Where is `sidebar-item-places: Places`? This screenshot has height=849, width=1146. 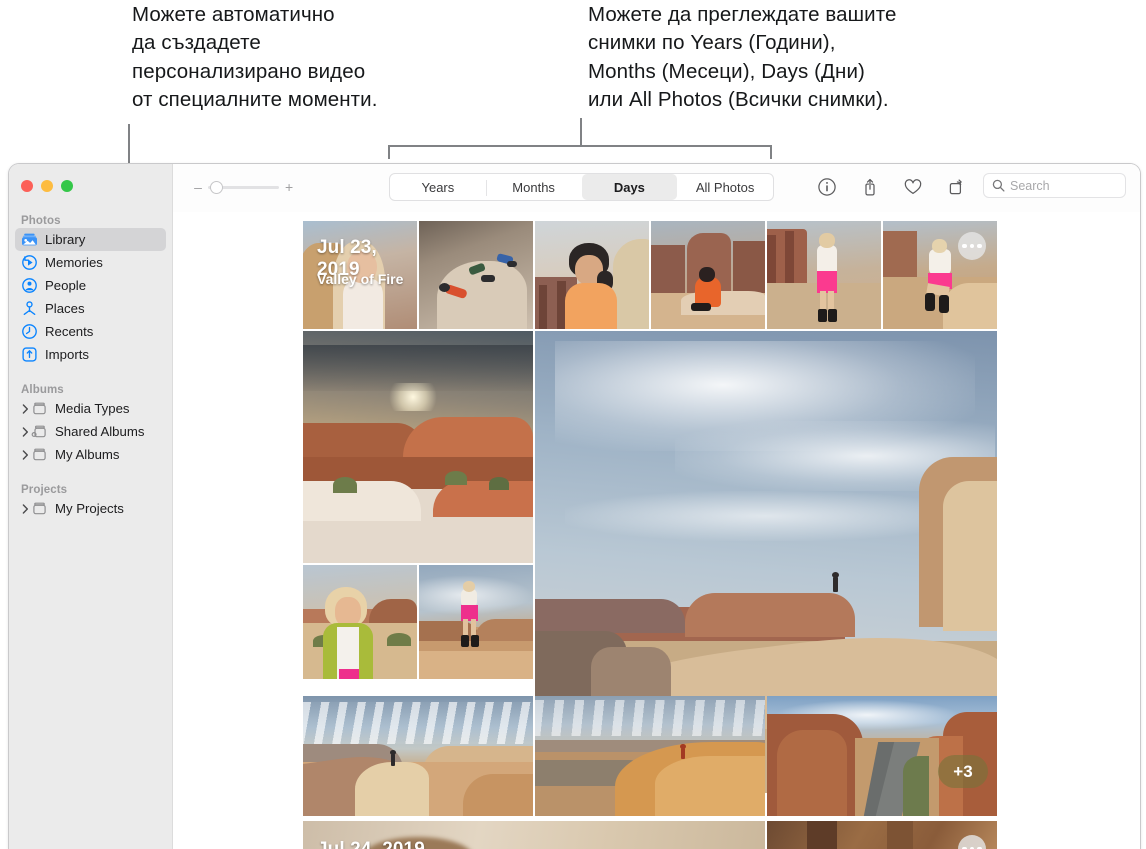 sidebar-item-places: Places is located at coordinates (90, 308).